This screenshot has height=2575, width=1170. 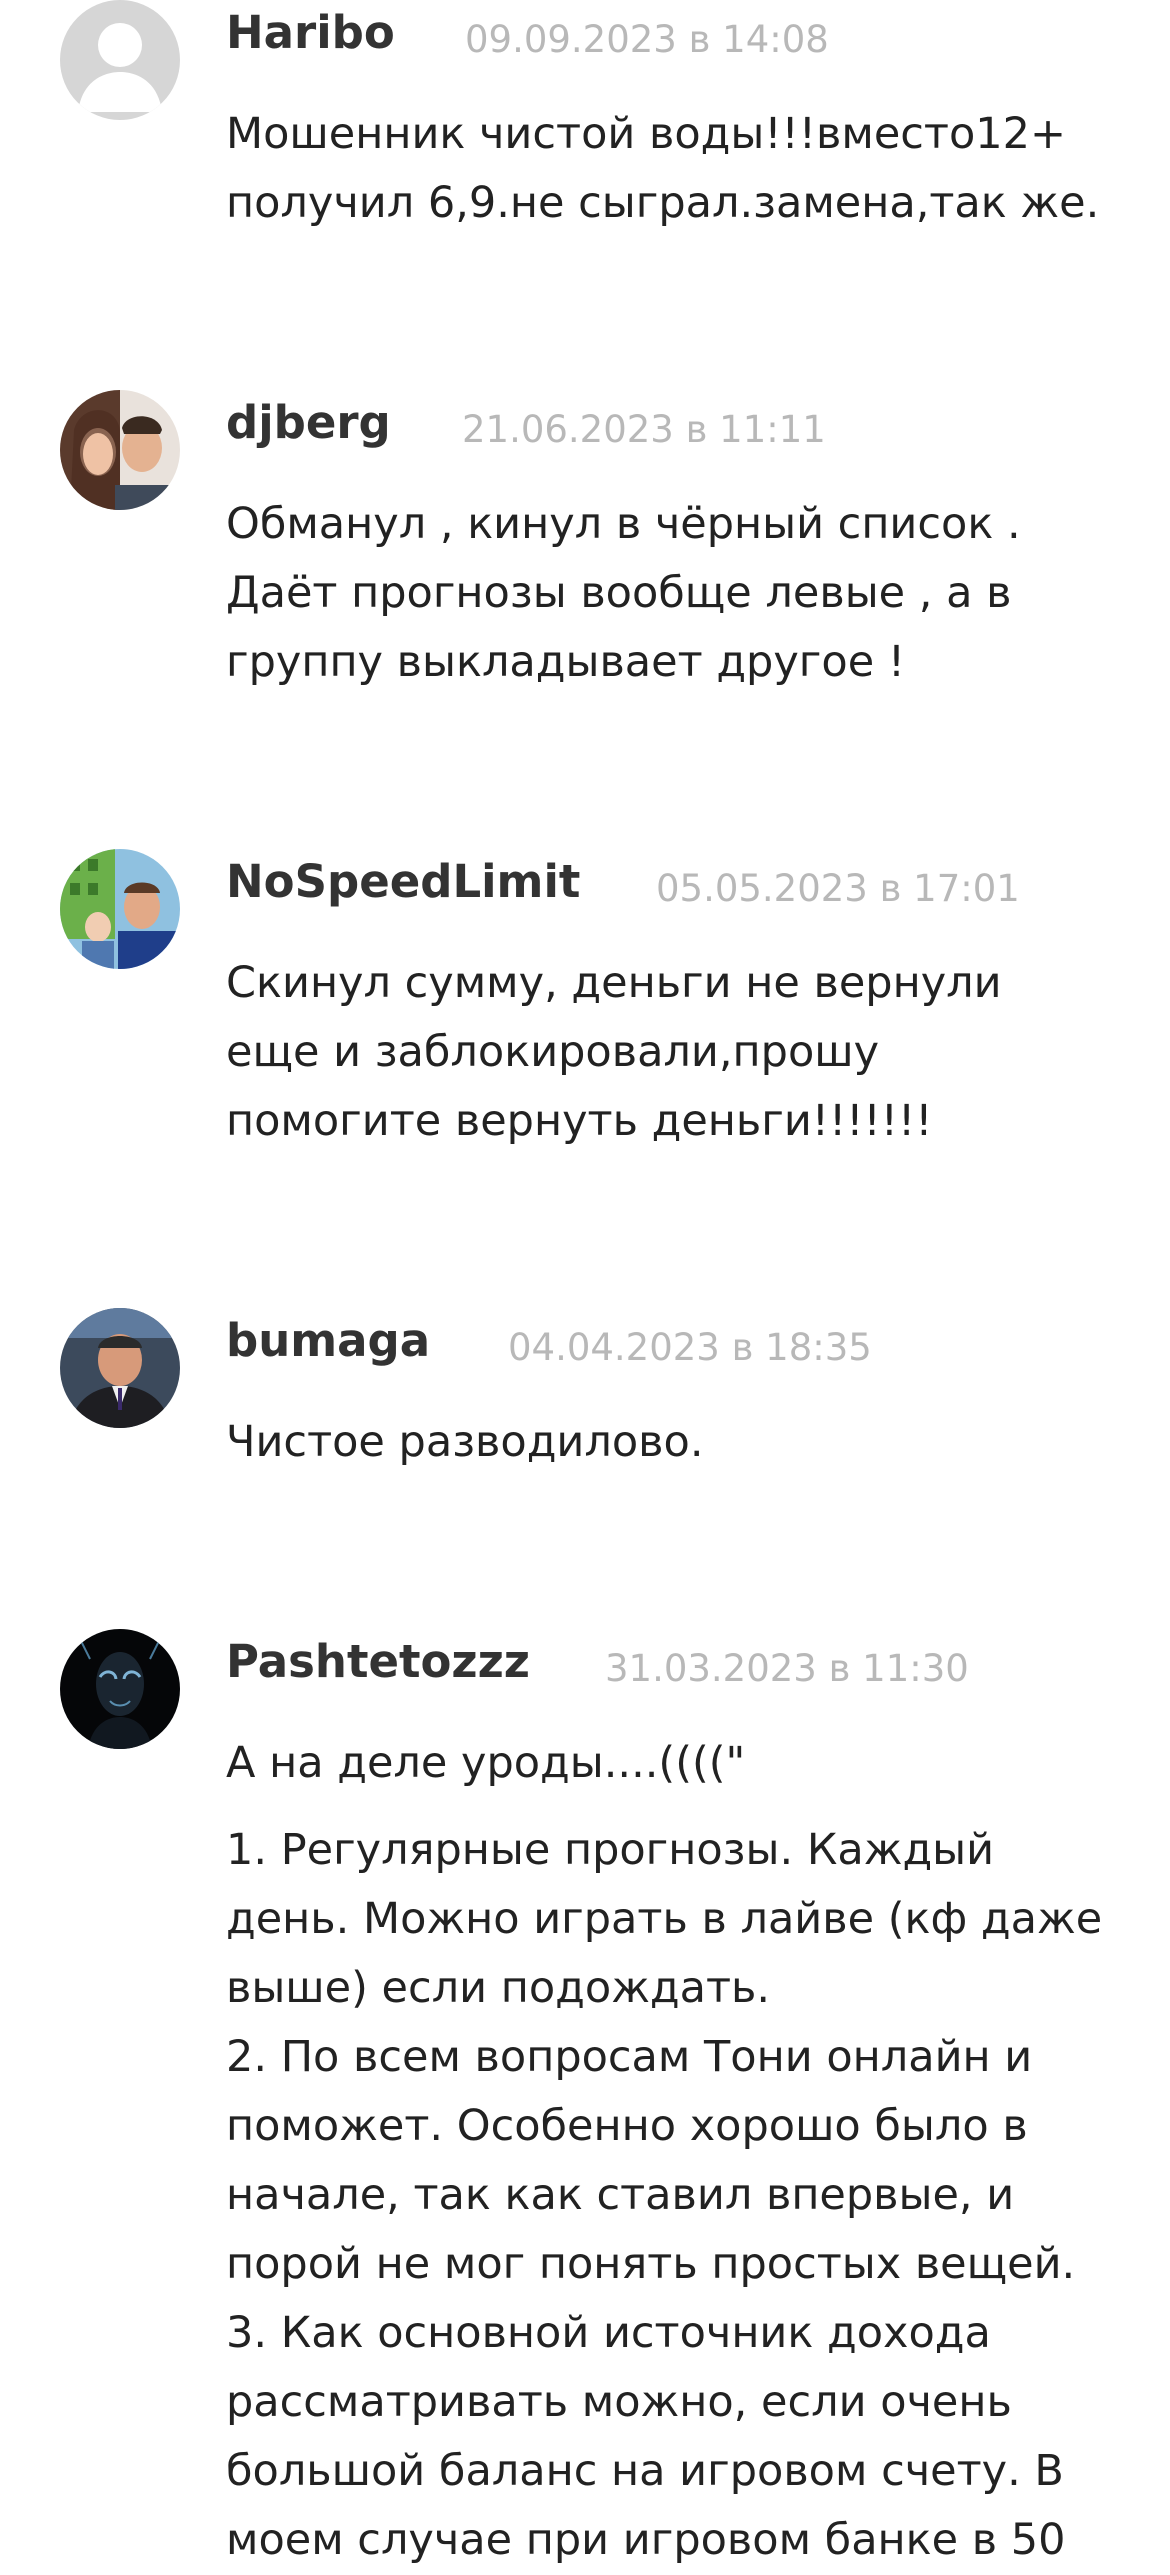 What do you see at coordinates (486, 1763) in the screenshot?
I see `comment-intro: А на деле уроды....(((("` at bounding box center [486, 1763].